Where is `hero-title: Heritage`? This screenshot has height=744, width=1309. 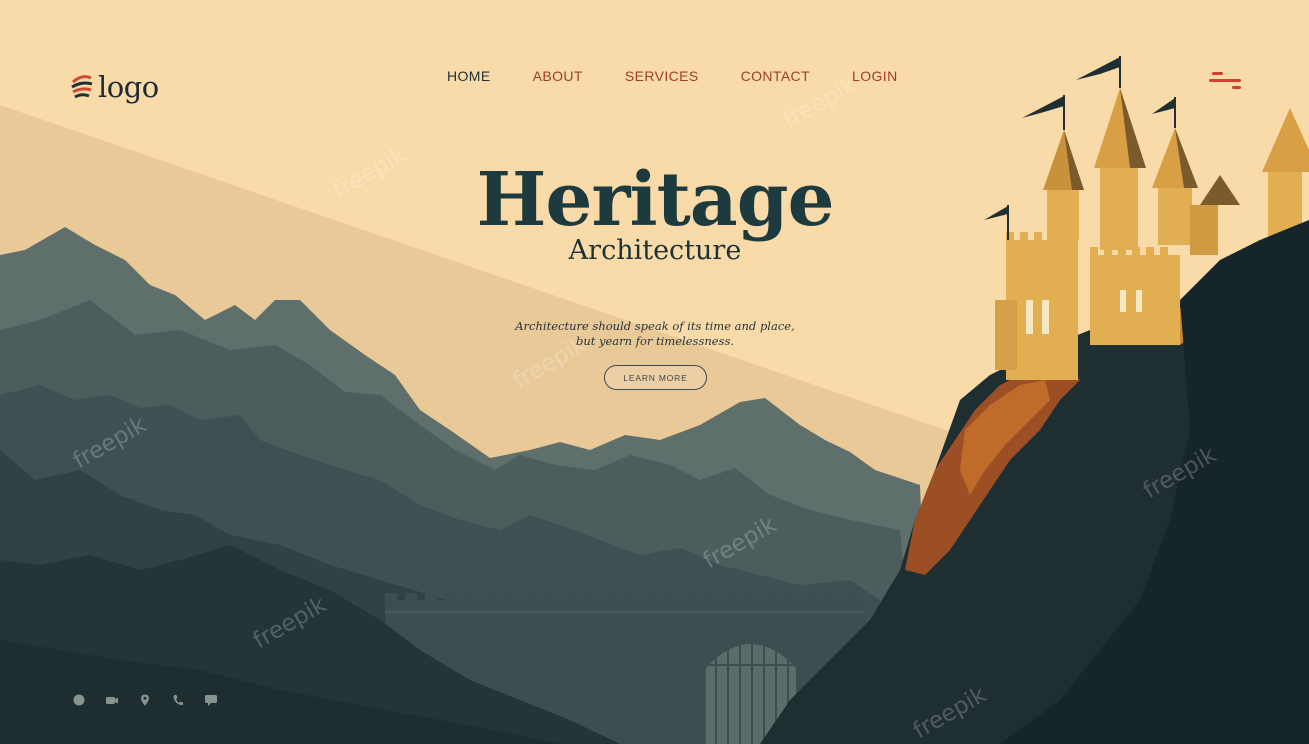 hero-title: Heritage is located at coordinates (655, 200).